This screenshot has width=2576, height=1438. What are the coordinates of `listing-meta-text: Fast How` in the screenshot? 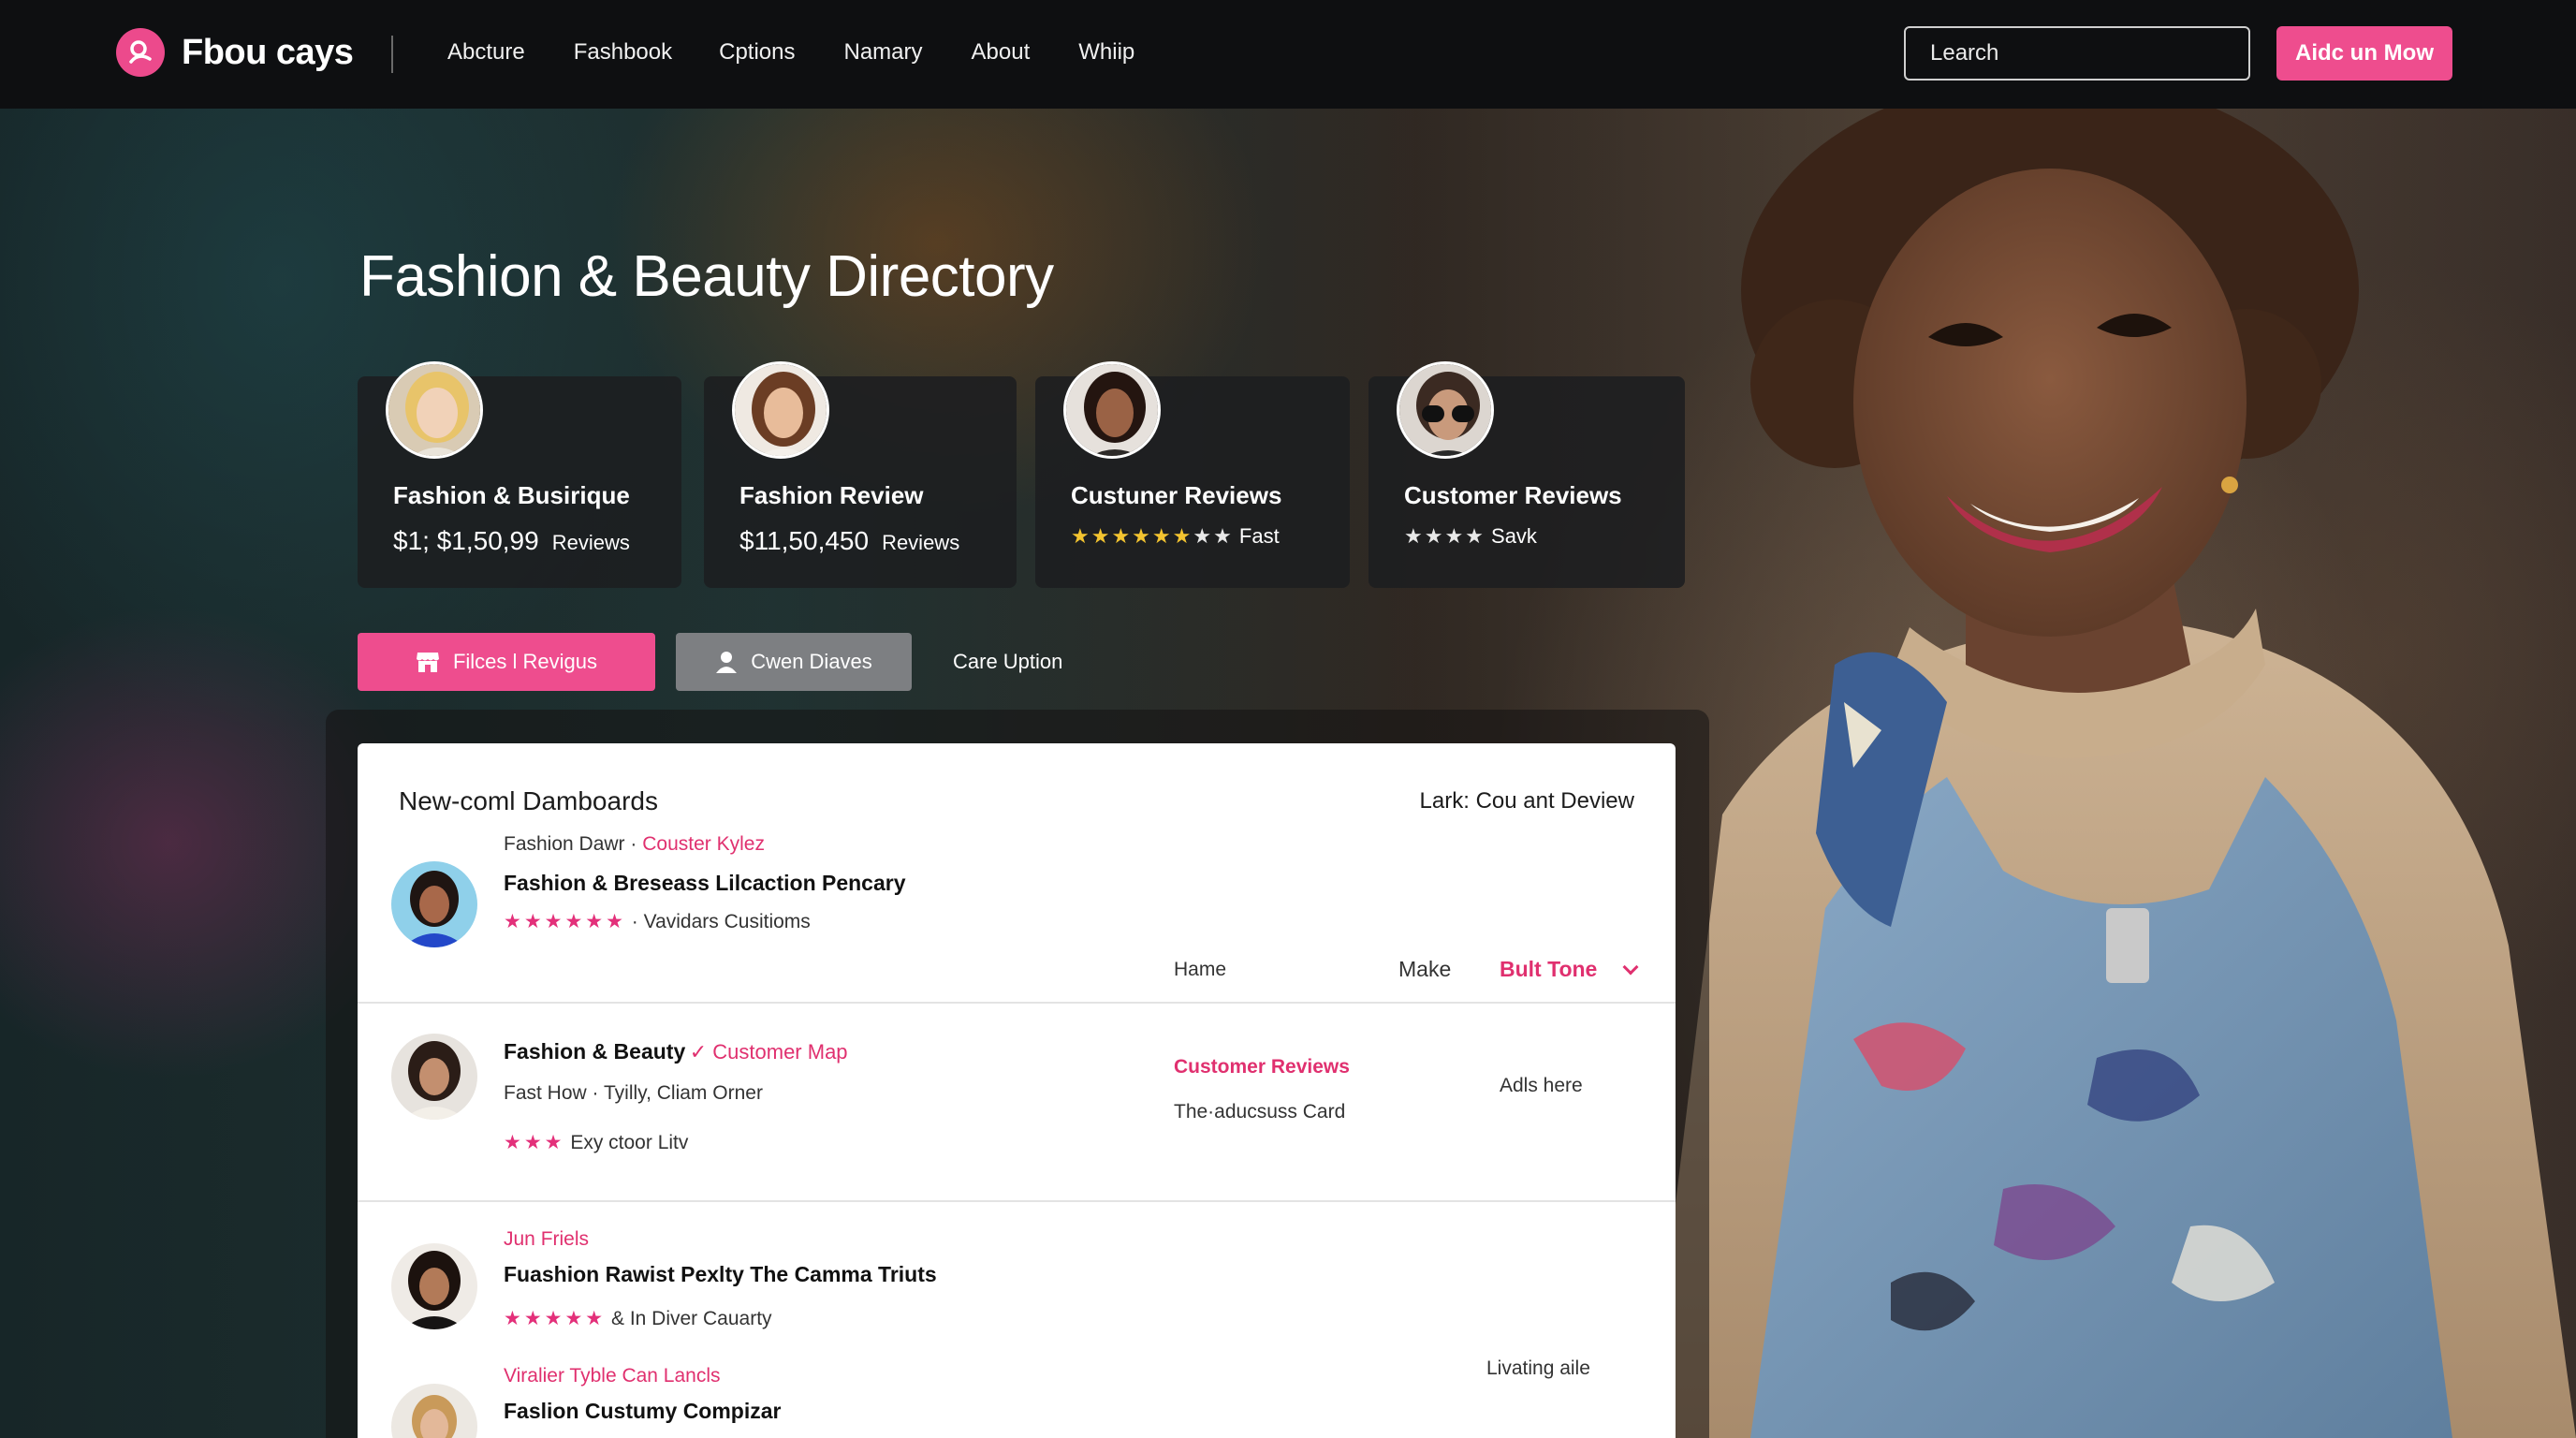 It's located at (545, 1093).